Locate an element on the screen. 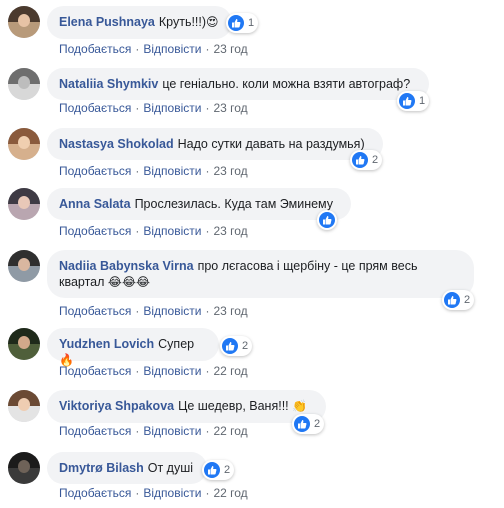 The image size is (504, 508). reaction-count is located at coordinates (327, 220).